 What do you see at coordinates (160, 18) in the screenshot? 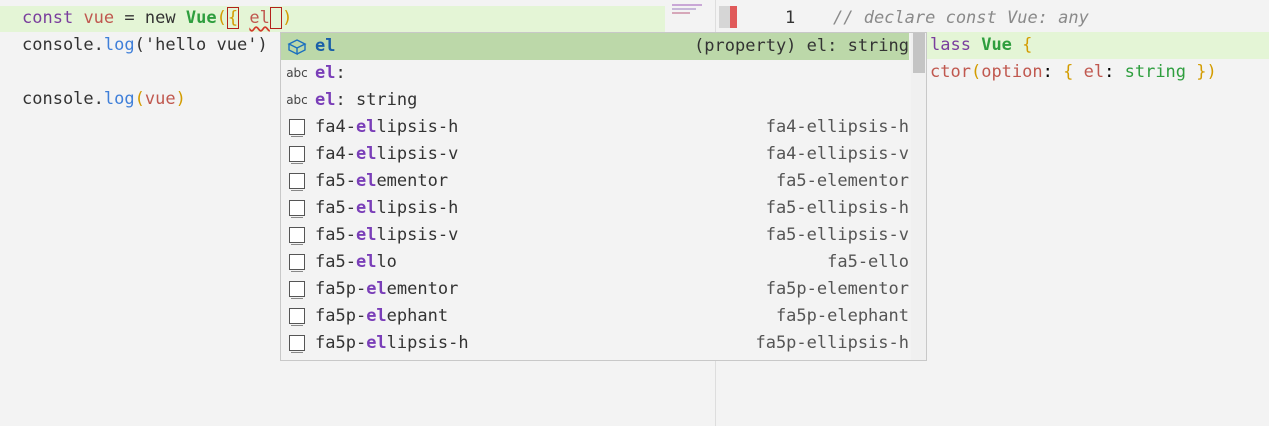
I see `keyword-new: new` at bounding box center [160, 18].